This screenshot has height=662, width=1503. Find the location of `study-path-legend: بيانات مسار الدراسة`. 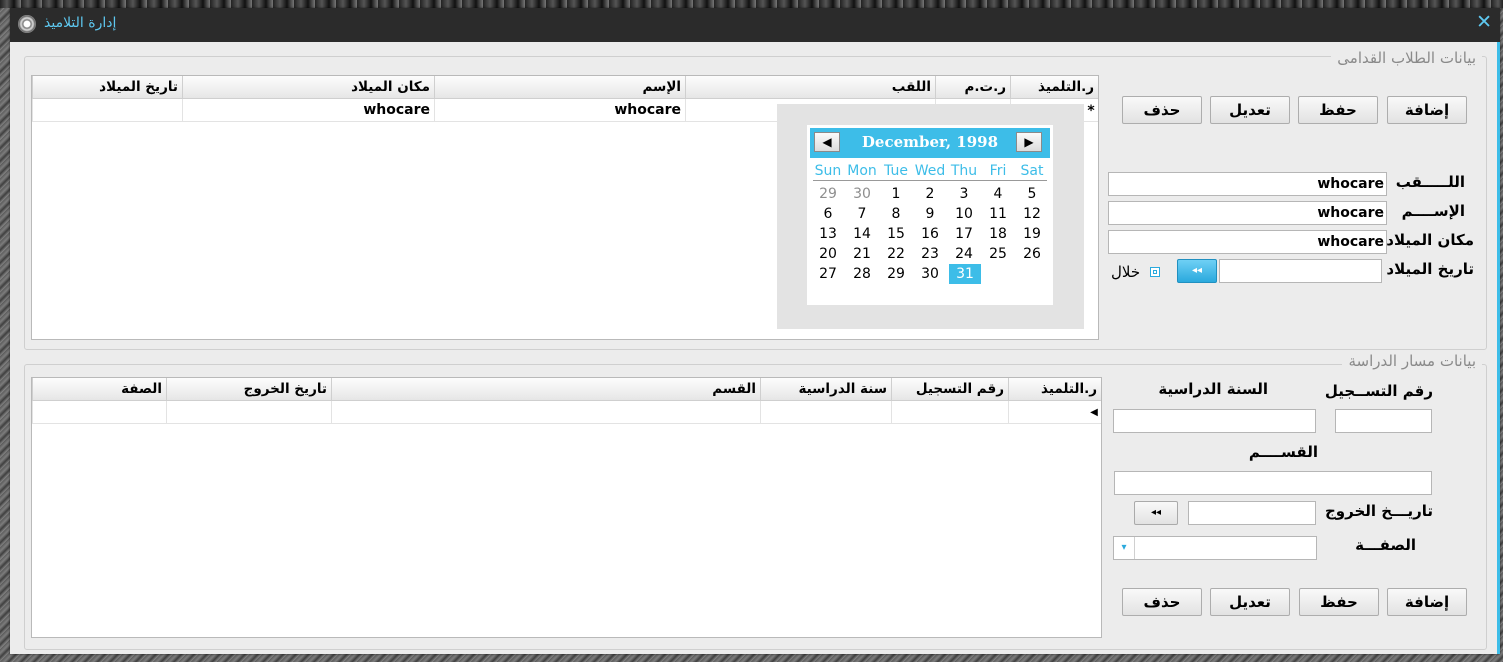

study-path-legend: بيانات مسار الدراسة is located at coordinates (1412, 361).